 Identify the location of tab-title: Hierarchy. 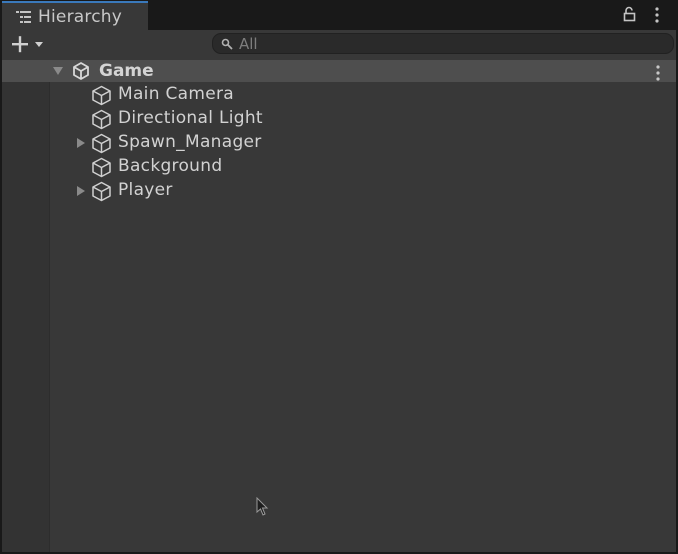
(80, 17).